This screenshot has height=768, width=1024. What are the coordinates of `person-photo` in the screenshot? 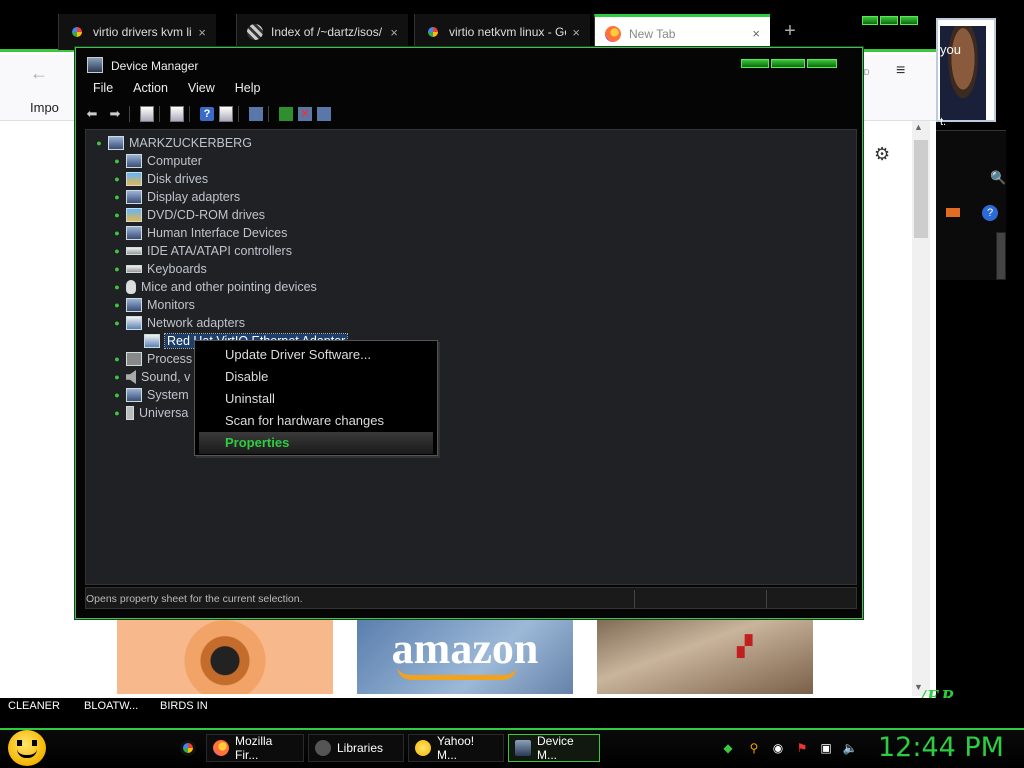 It's located at (963, 73).